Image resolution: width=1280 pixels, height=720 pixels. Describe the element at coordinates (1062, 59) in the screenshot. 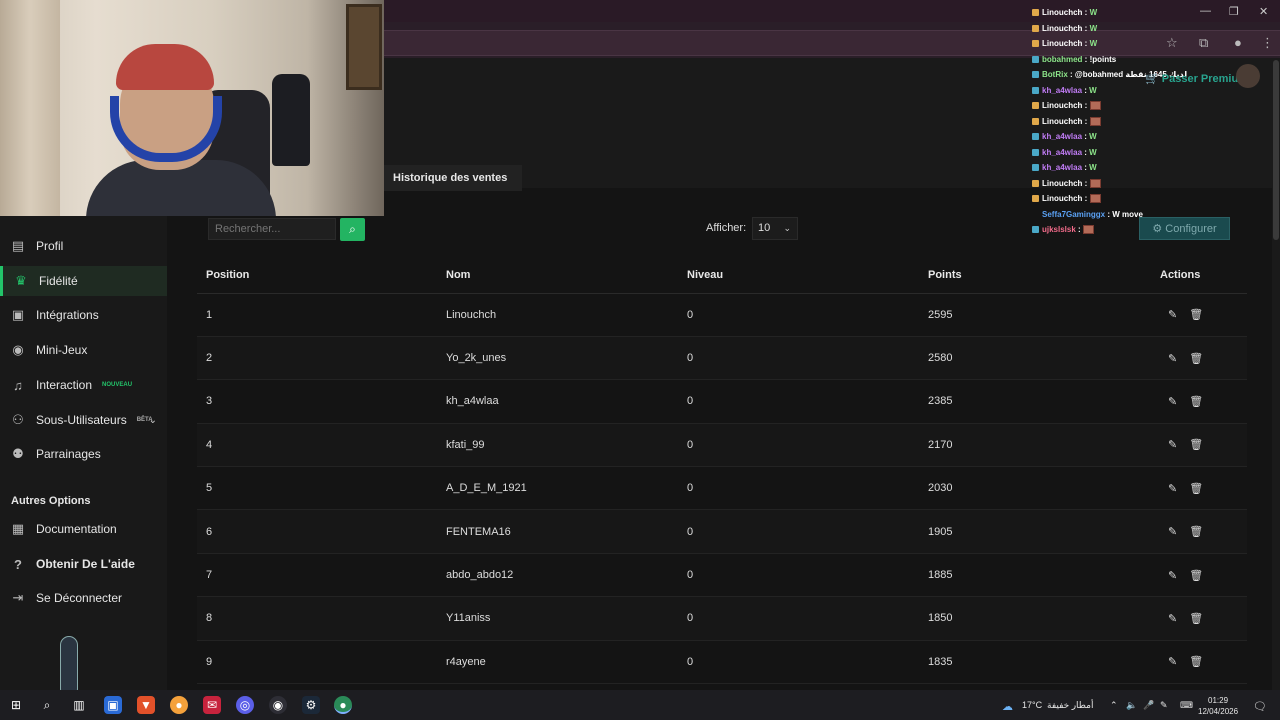

I see `chat-username: bobahmed` at that location.